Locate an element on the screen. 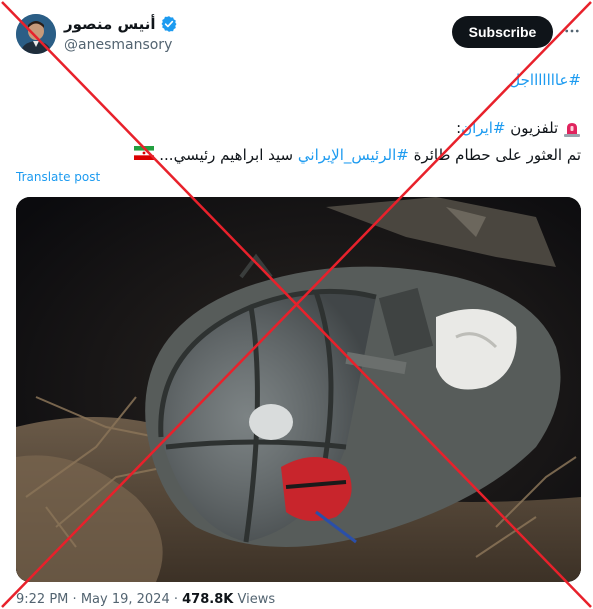  tweet-line-2: تلفزيون #ايران: is located at coordinates (298, 128).